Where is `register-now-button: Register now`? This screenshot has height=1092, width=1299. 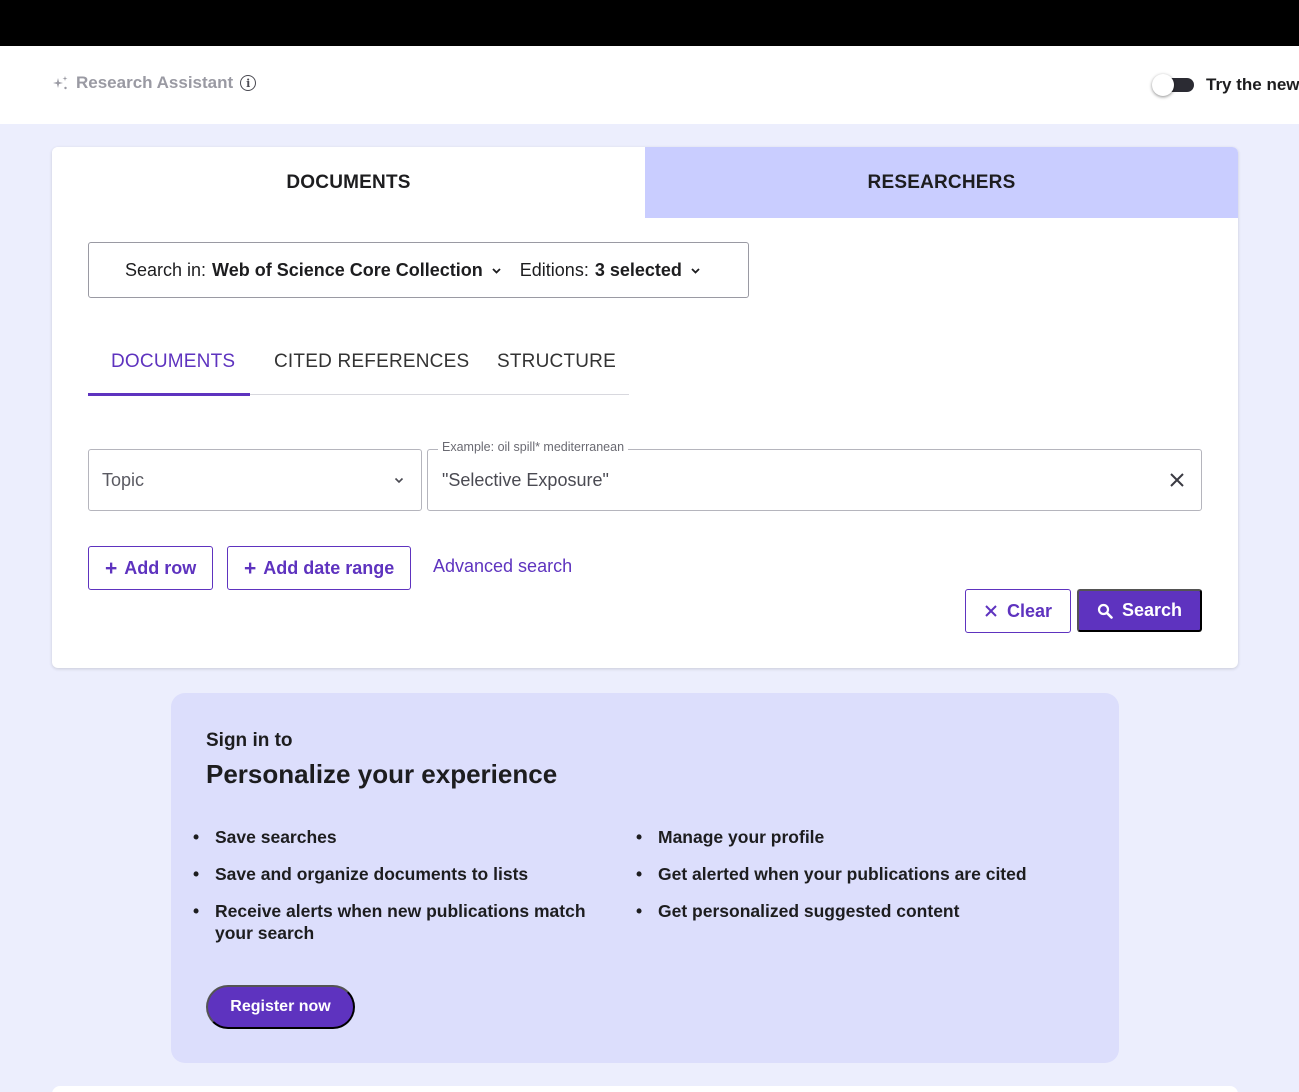 register-now-button: Register now is located at coordinates (280, 1007).